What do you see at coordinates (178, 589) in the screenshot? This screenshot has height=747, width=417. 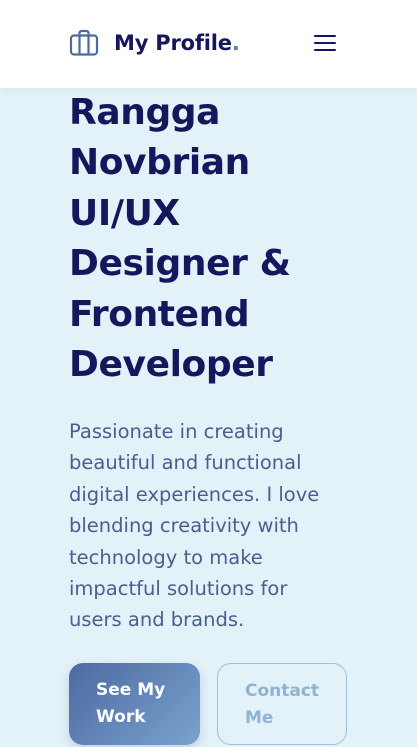 I see `hero-description-line: impactful solutions for` at bounding box center [178, 589].